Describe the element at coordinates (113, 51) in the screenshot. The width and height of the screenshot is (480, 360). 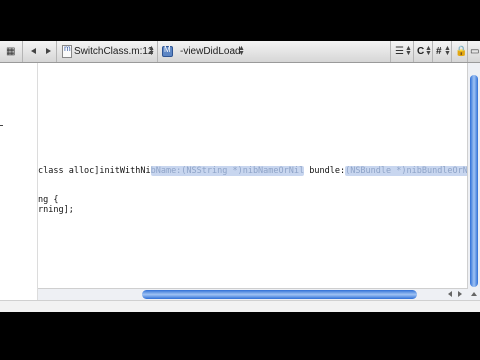
I see `file-popup: SwitchClass.m:12` at that location.